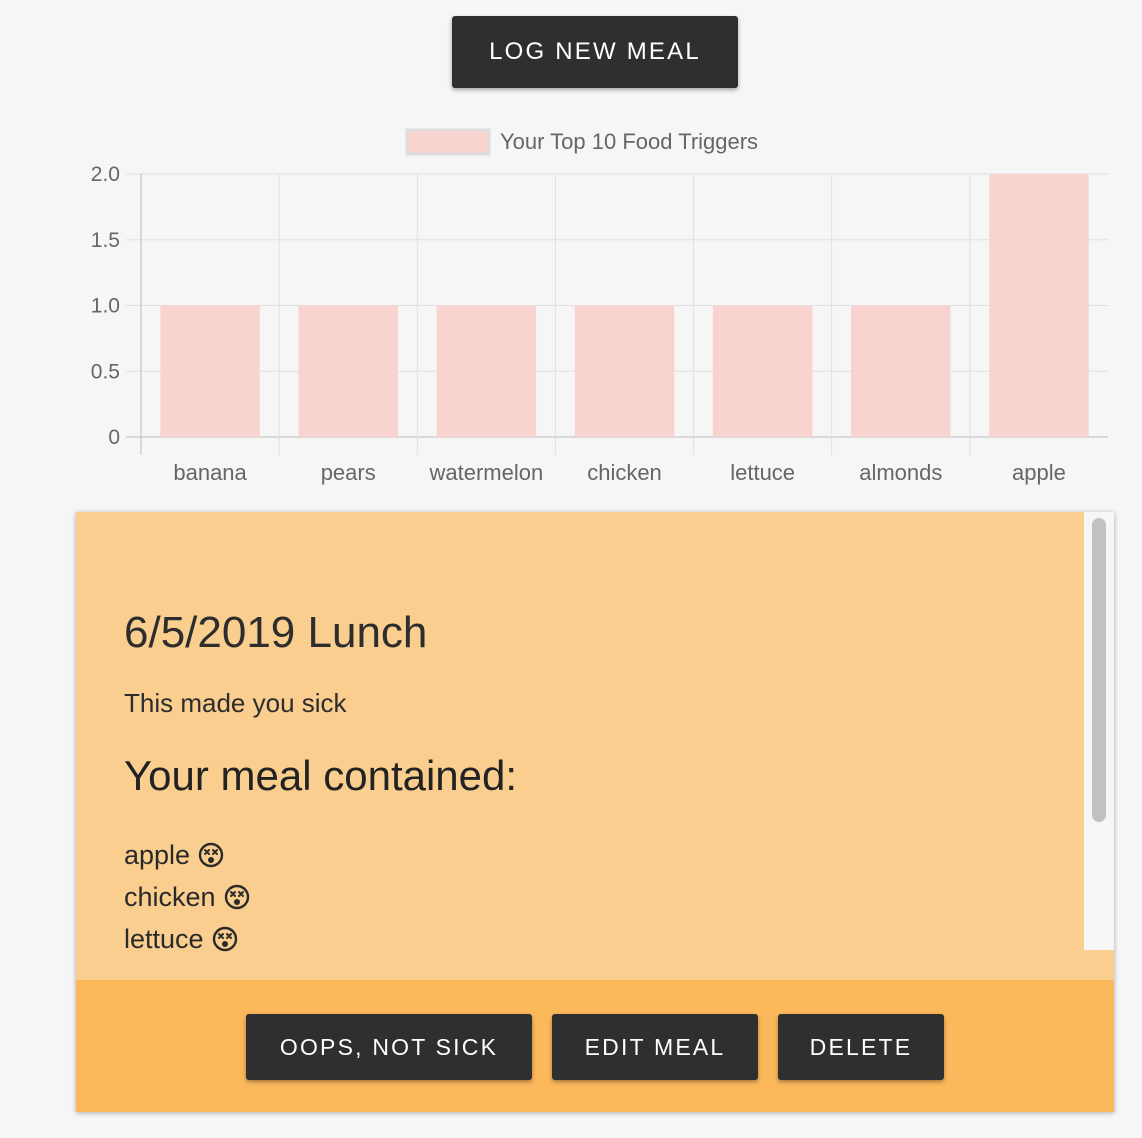 The image size is (1142, 1138). What do you see at coordinates (1039, 472) in the screenshot?
I see `x-tick-label: apple` at bounding box center [1039, 472].